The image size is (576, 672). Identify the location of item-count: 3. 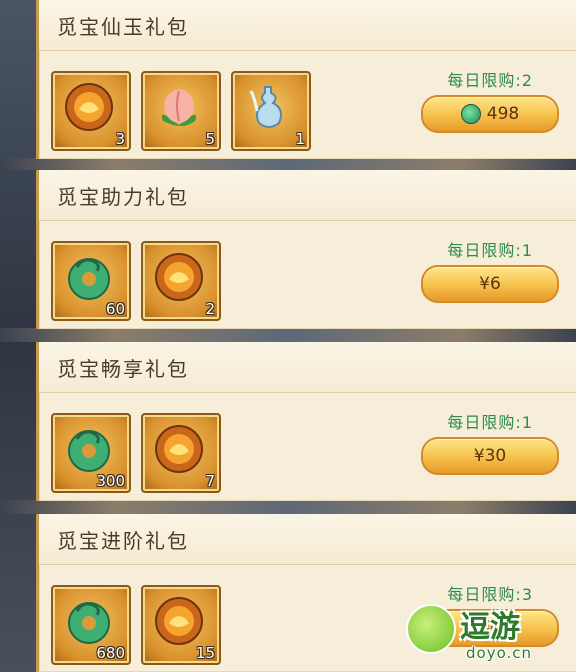
(120, 139).